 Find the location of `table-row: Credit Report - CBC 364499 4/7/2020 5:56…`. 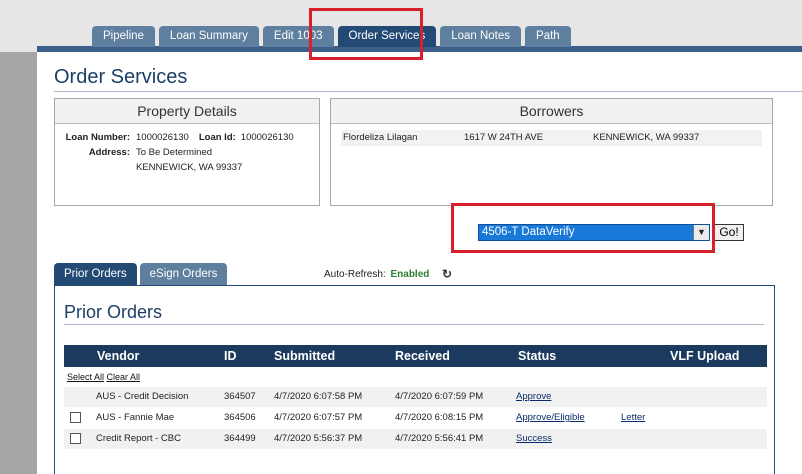

table-row: Credit Report - CBC 364499 4/7/2020 5:56… is located at coordinates (415, 439).